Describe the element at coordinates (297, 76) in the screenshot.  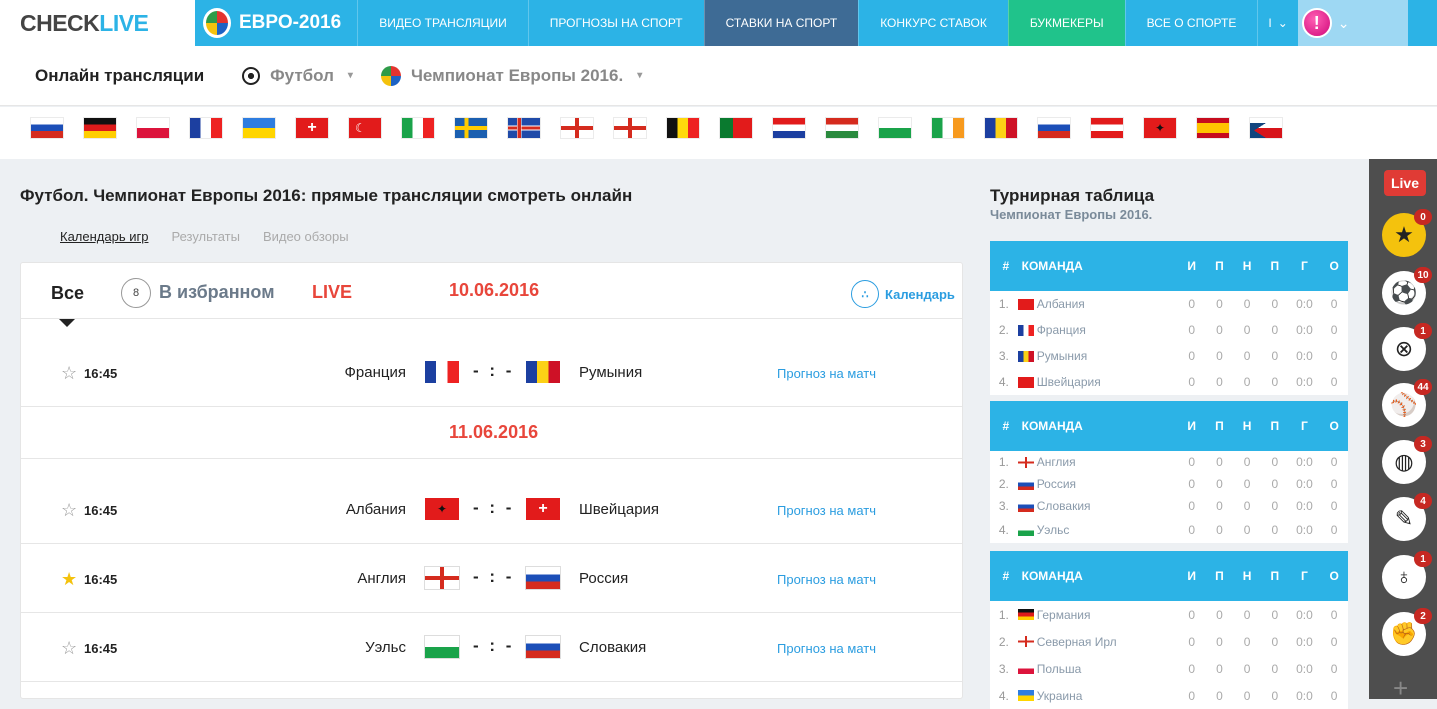
I see `sport-selector: Футбол ▾` at that location.